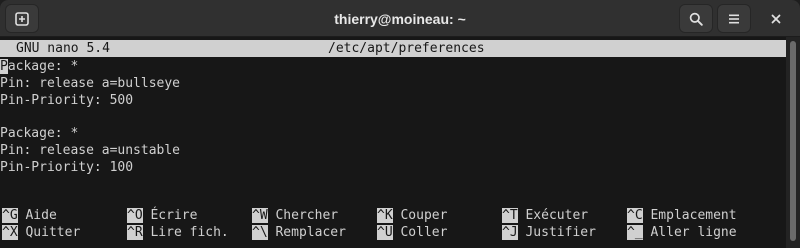 This screenshot has width=800, height=248. What do you see at coordinates (162, 215) in the screenshot?
I see `shortcut-write: ^O Écrire` at bounding box center [162, 215].